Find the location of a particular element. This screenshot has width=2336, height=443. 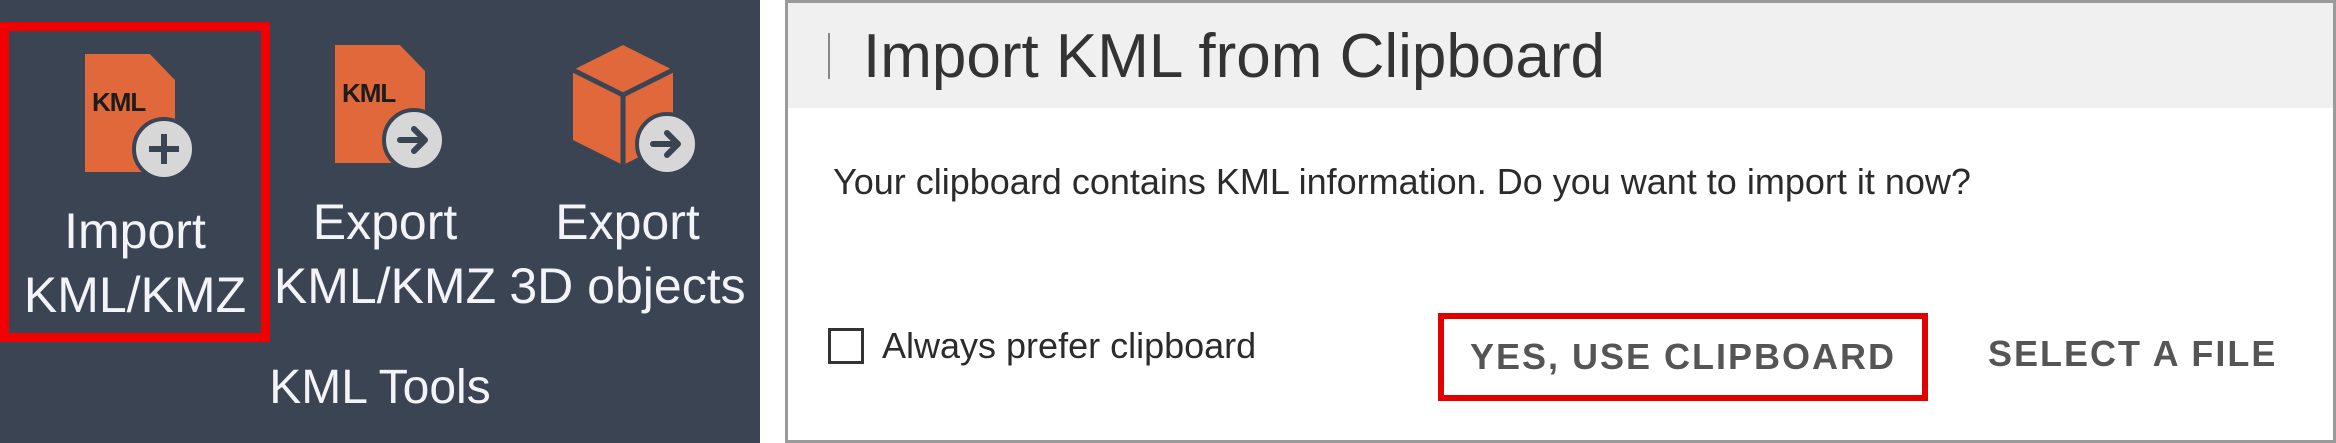

export-3d-label-line1: Export is located at coordinates (627, 222).